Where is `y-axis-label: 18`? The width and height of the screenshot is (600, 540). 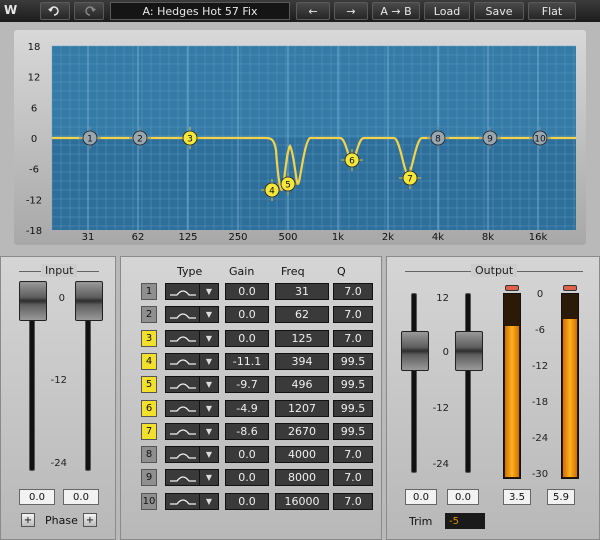 y-axis-label: 18 is located at coordinates (34, 47).